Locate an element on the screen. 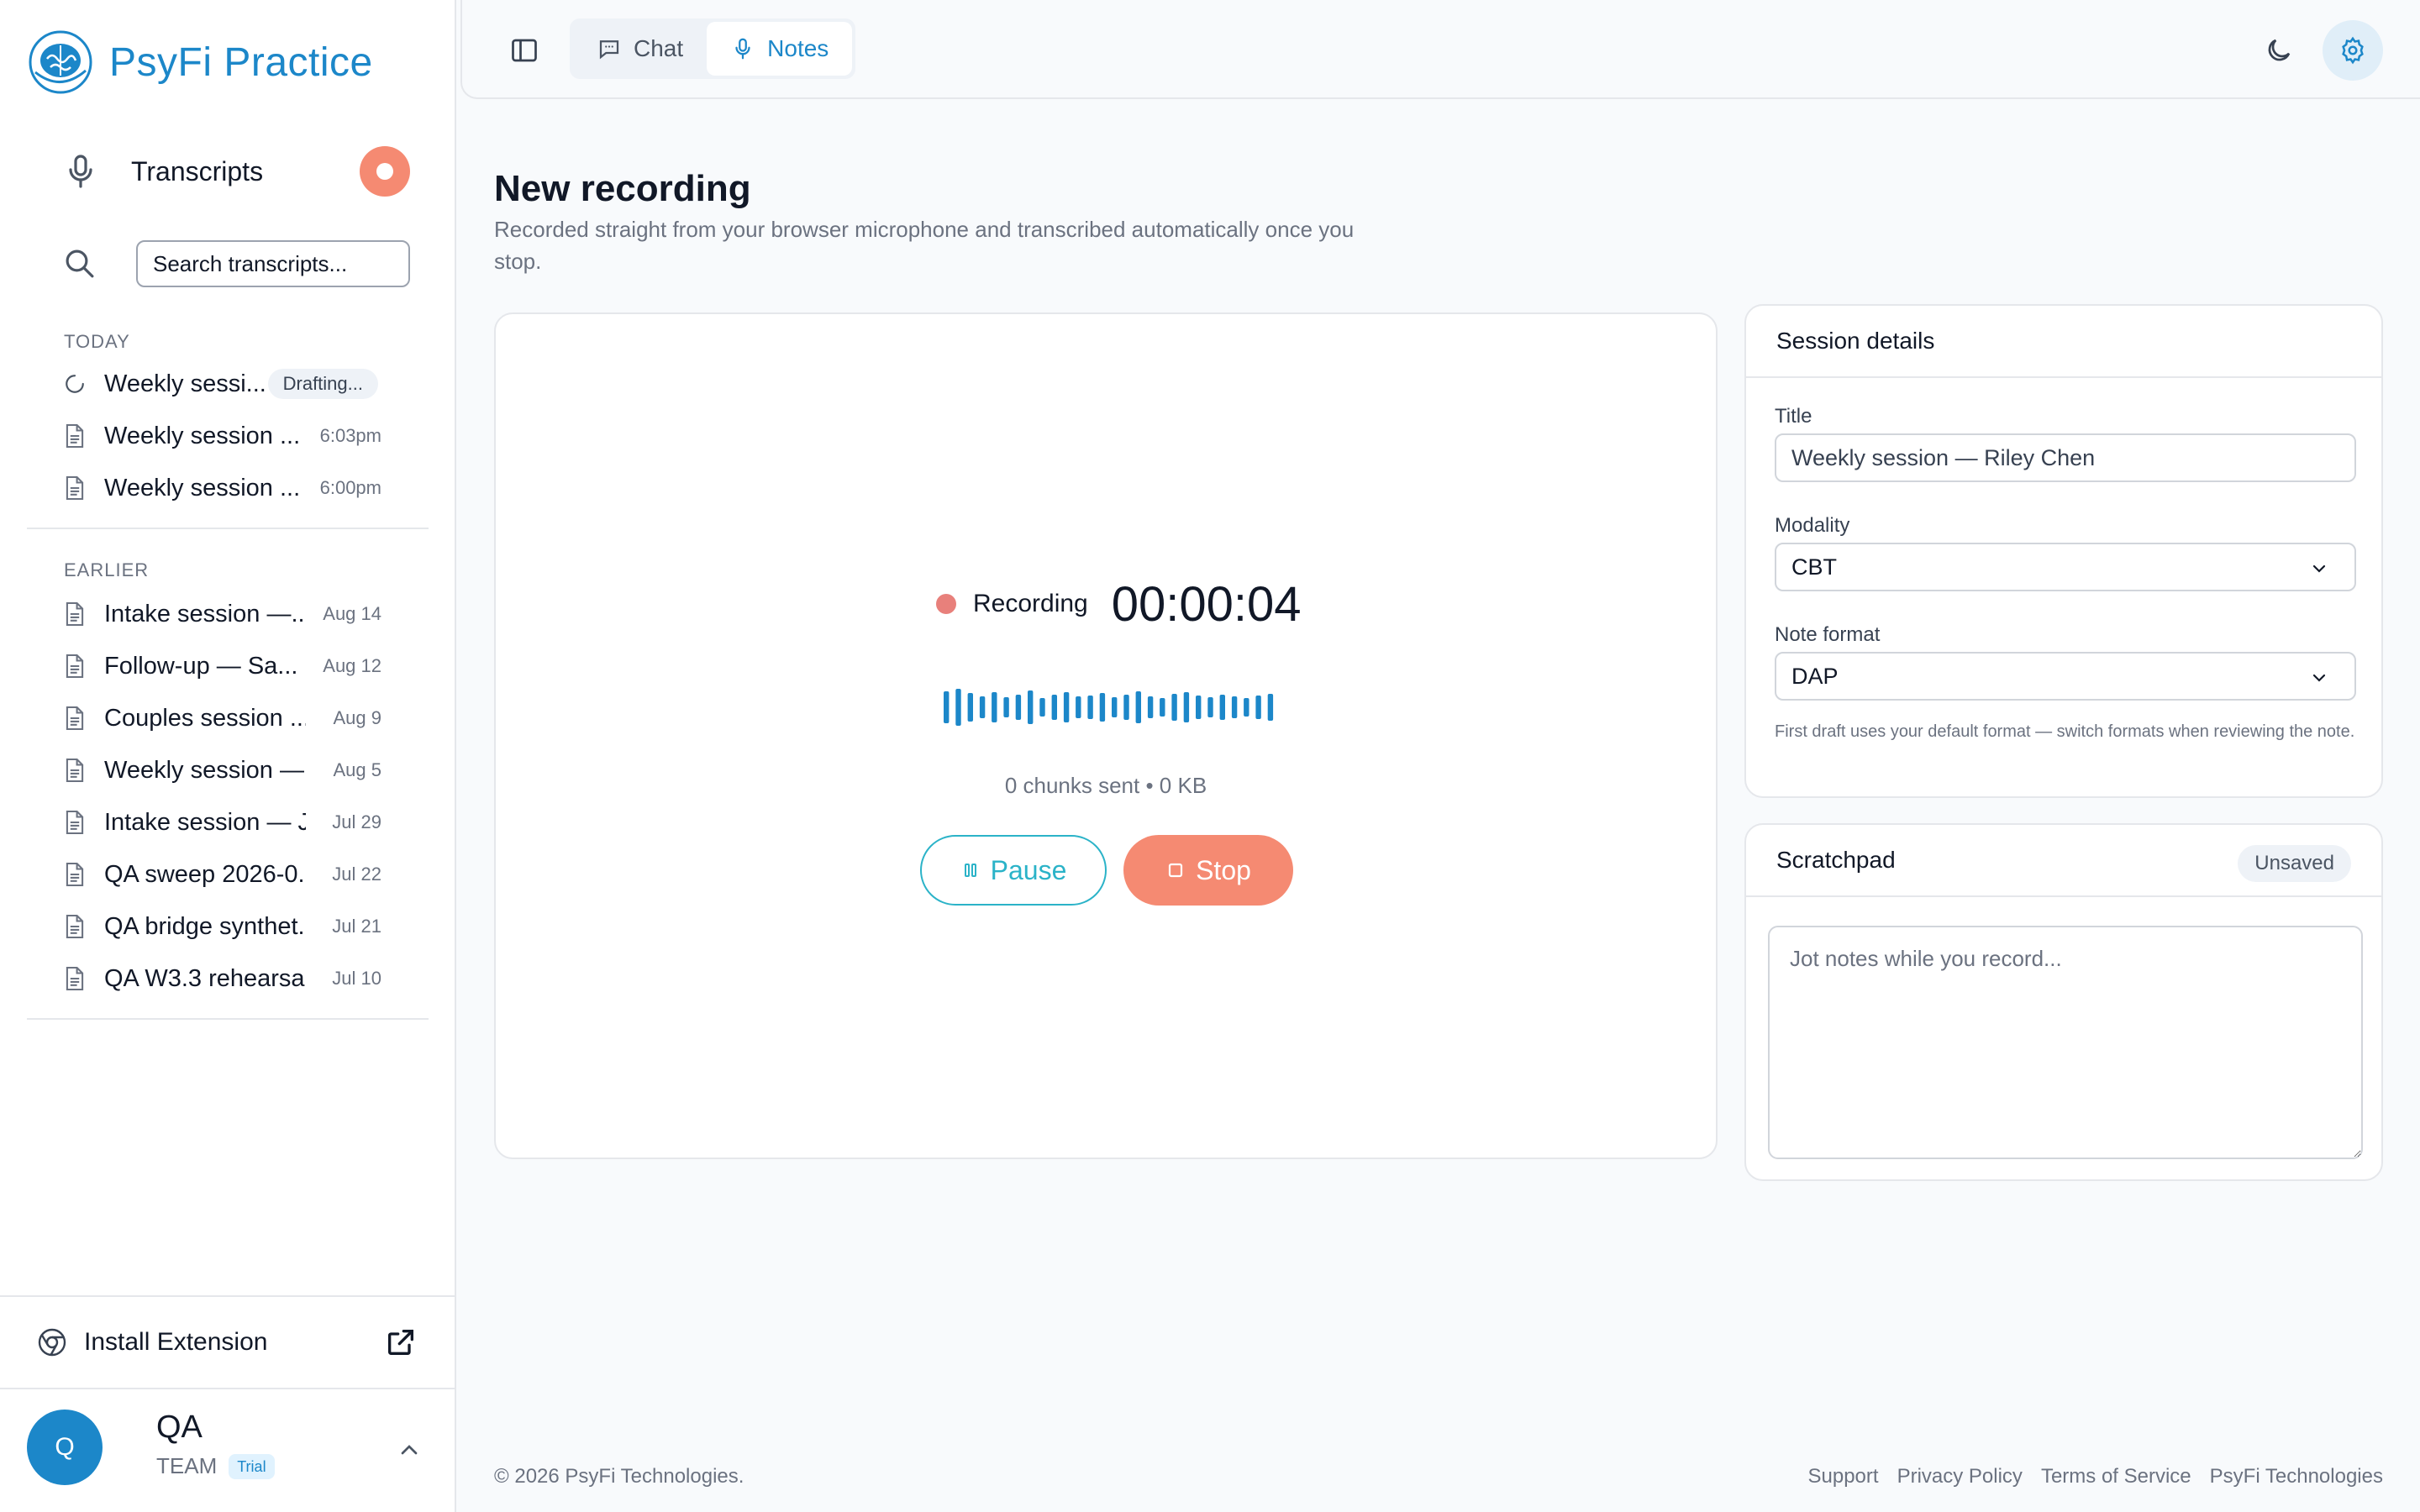 This screenshot has width=2420, height=1512. list-item-date: Jul 22 is located at coordinates (356, 874).